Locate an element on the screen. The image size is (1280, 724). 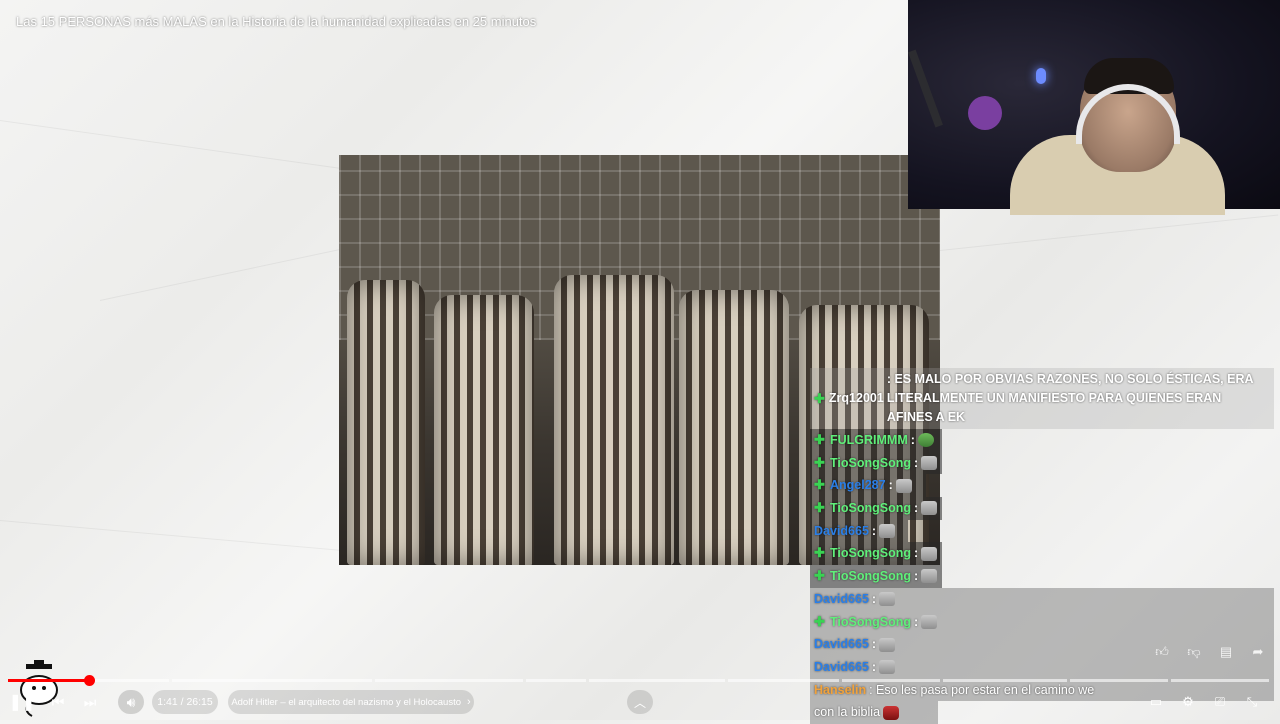
chat-message: ✚ FULGRIMMM : is located at coordinates (876, 440).